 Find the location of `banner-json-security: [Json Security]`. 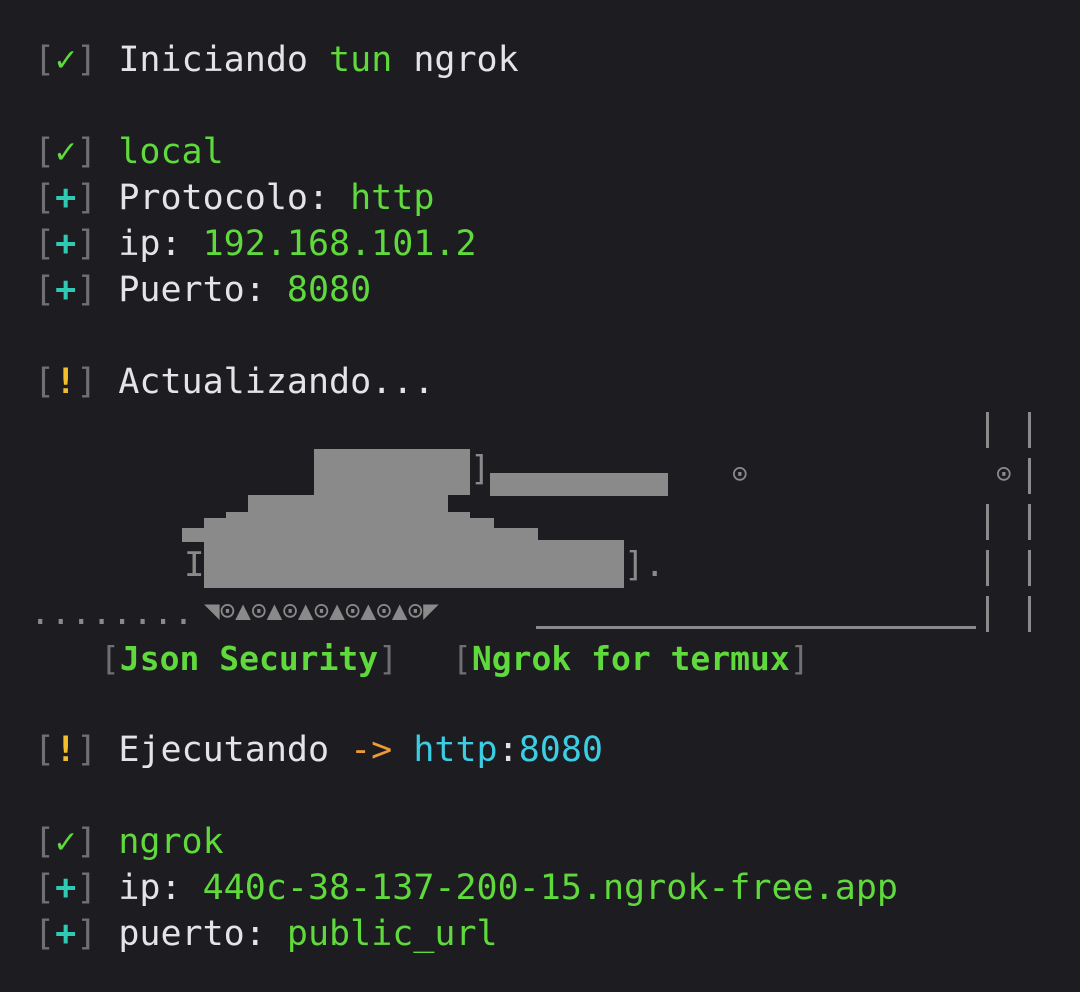

banner-json-security: [Json Security] is located at coordinates (249, 659).